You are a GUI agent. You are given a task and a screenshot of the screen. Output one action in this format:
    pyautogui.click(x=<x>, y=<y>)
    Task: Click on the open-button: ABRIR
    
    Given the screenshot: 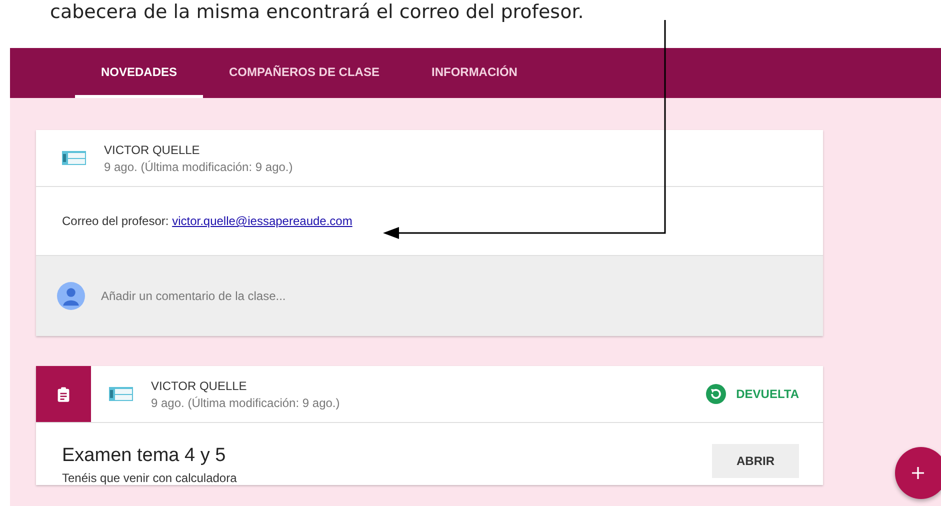 What is the action you would take?
    pyautogui.click(x=755, y=461)
    